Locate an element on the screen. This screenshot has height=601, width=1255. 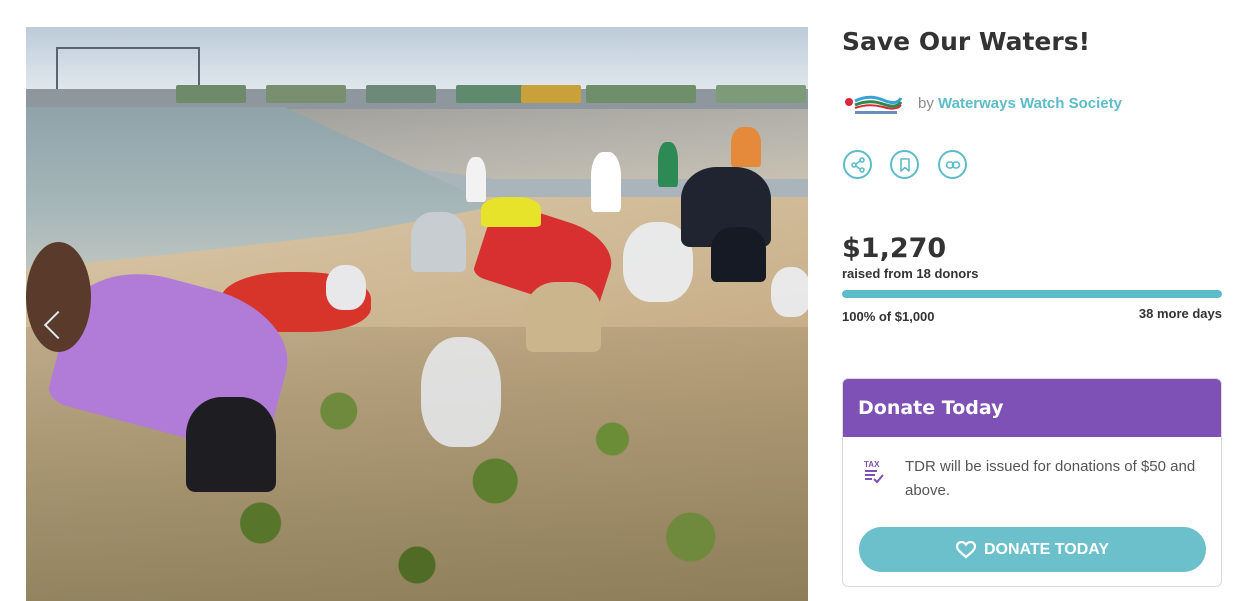
photo-person-shorts is located at coordinates (231, 444).